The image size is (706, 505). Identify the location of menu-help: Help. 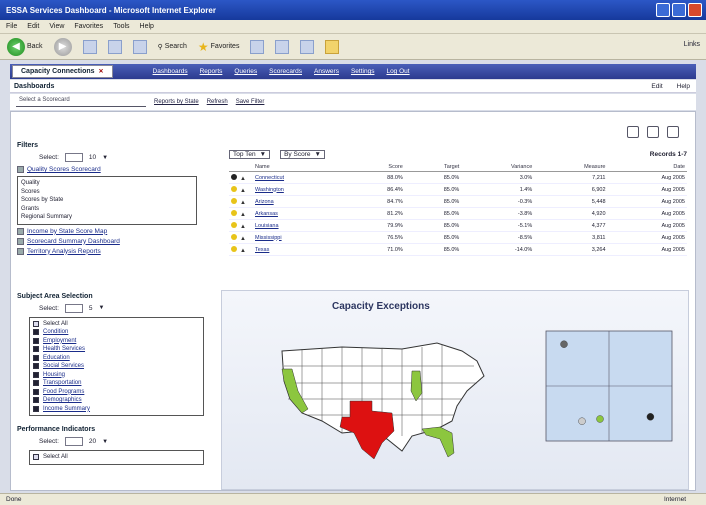
(147, 26).